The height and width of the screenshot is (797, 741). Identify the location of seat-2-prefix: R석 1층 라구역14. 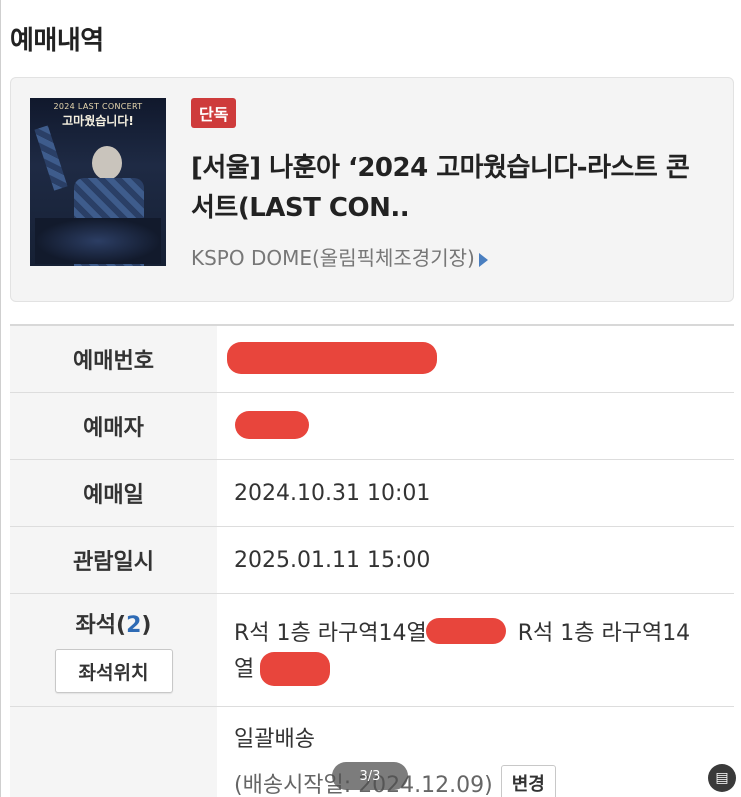
(604, 633).